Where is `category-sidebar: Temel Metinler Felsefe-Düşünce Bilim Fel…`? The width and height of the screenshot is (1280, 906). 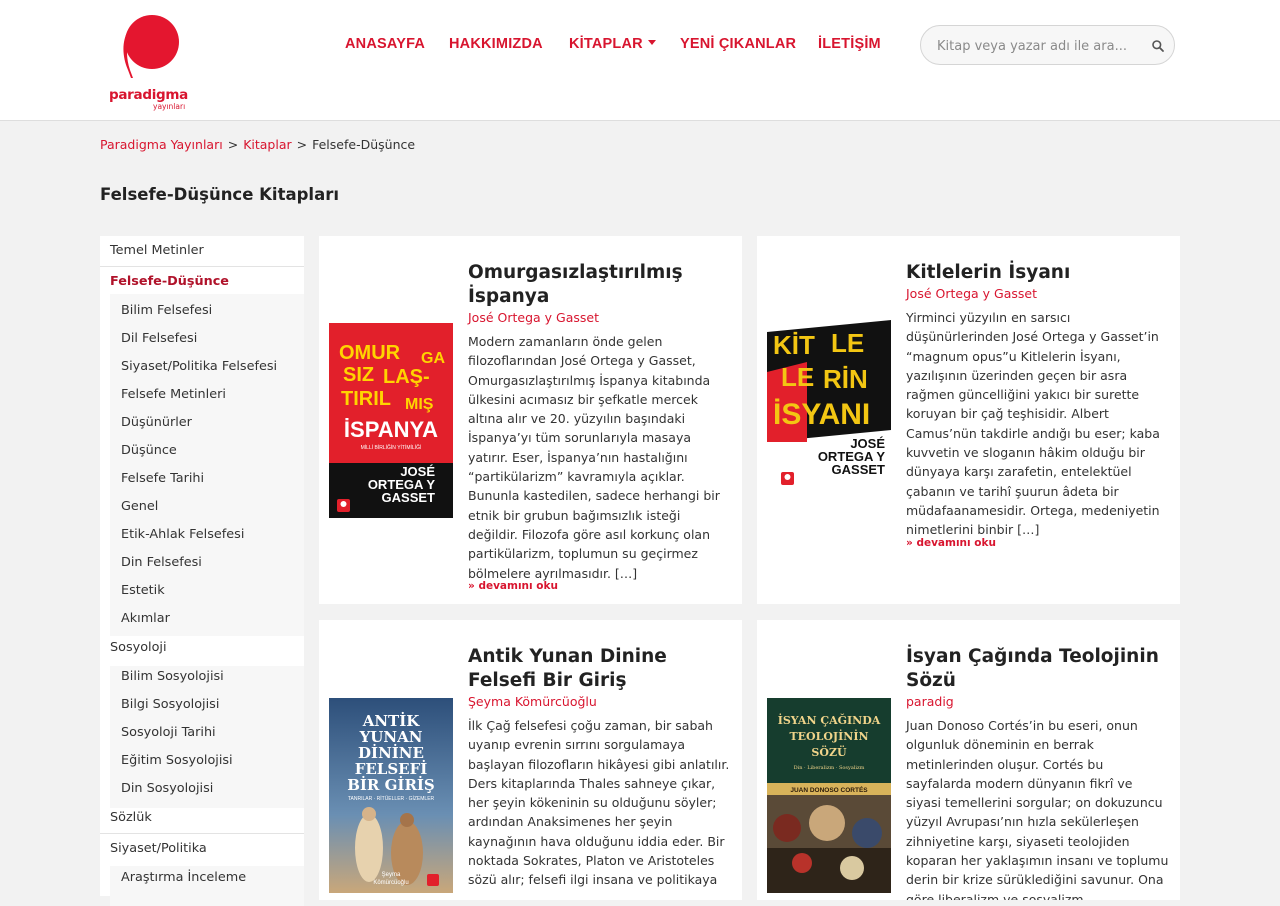
category-sidebar: Temel Metinler Felsefe-Düşünce Bilim Fel… is located at coordinates (202, 571).